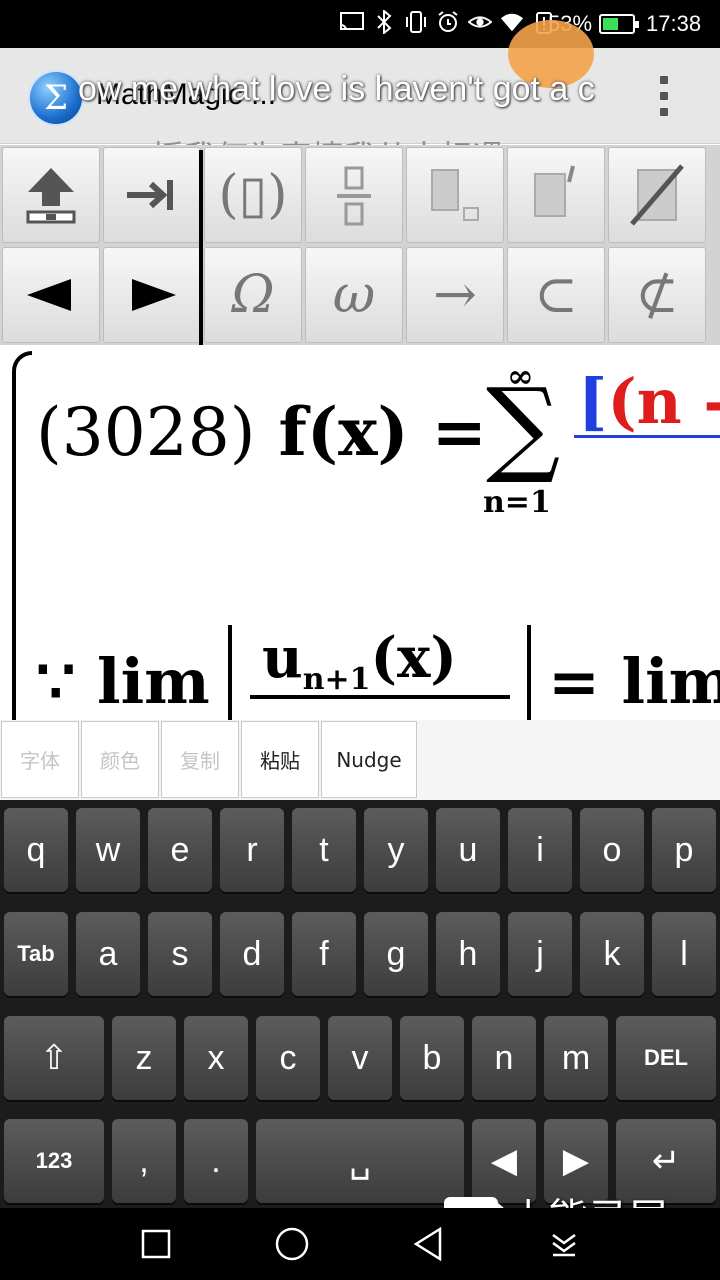 The width and height of the screenshot is (720, 1280). I want to click on key-b: b, so click(432, 1058).